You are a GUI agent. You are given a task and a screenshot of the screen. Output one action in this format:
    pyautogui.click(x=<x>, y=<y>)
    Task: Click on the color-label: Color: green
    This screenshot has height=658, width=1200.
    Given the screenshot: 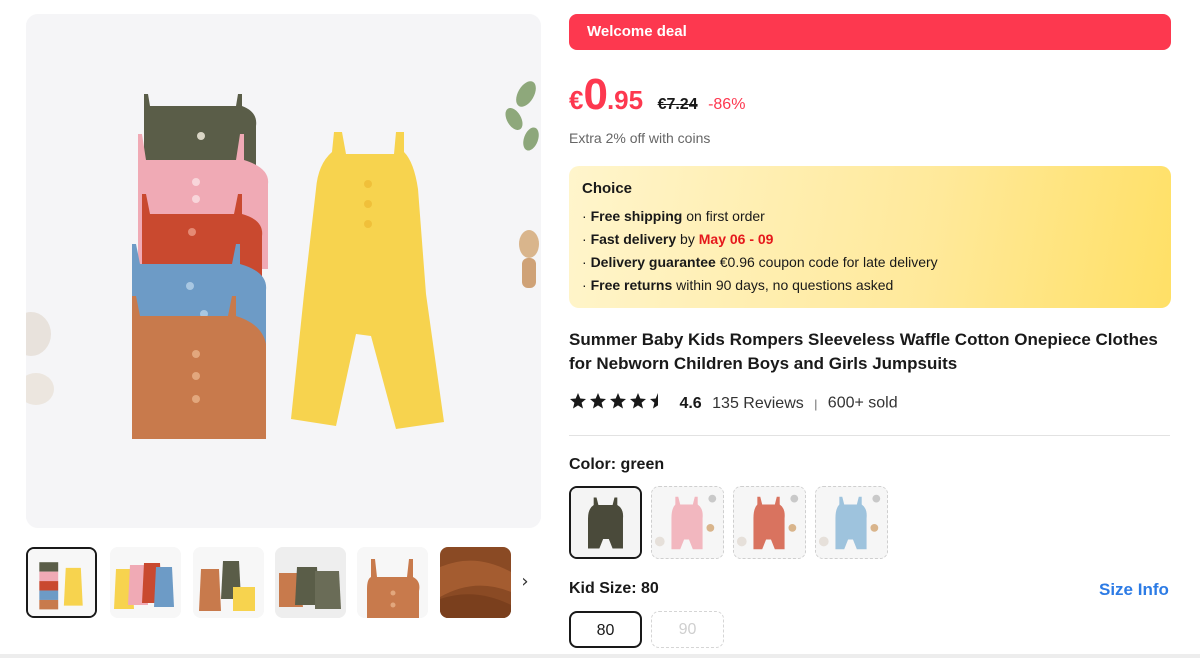 What is the action you would take?
    pyautogui.click(x=617, y=464)
    